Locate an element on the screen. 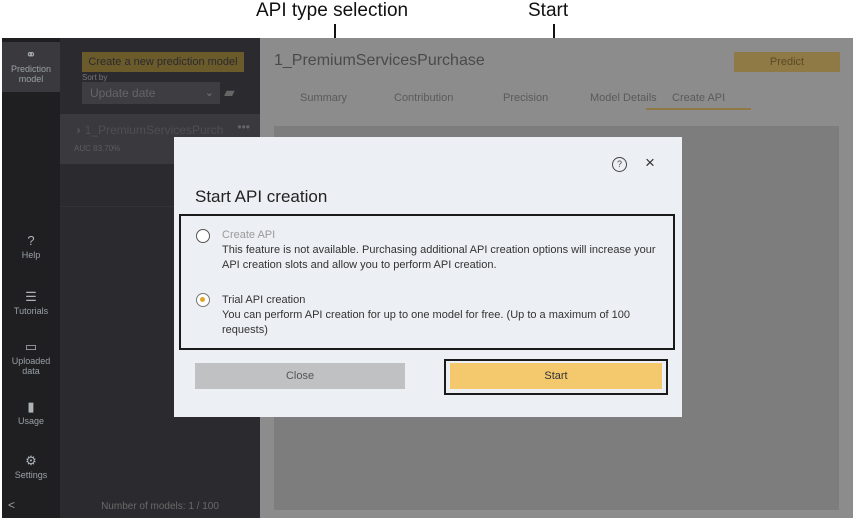  predict-button: Predict is located at coordinates (787, 62).